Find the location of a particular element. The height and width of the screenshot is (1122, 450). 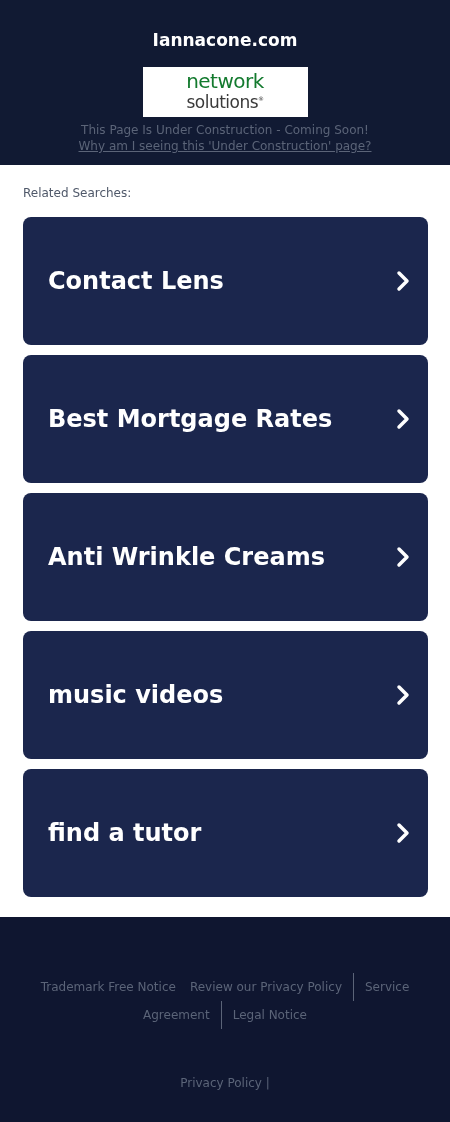

search-card: Anti Wrinkle Creams is located at coordinates (225, 557).